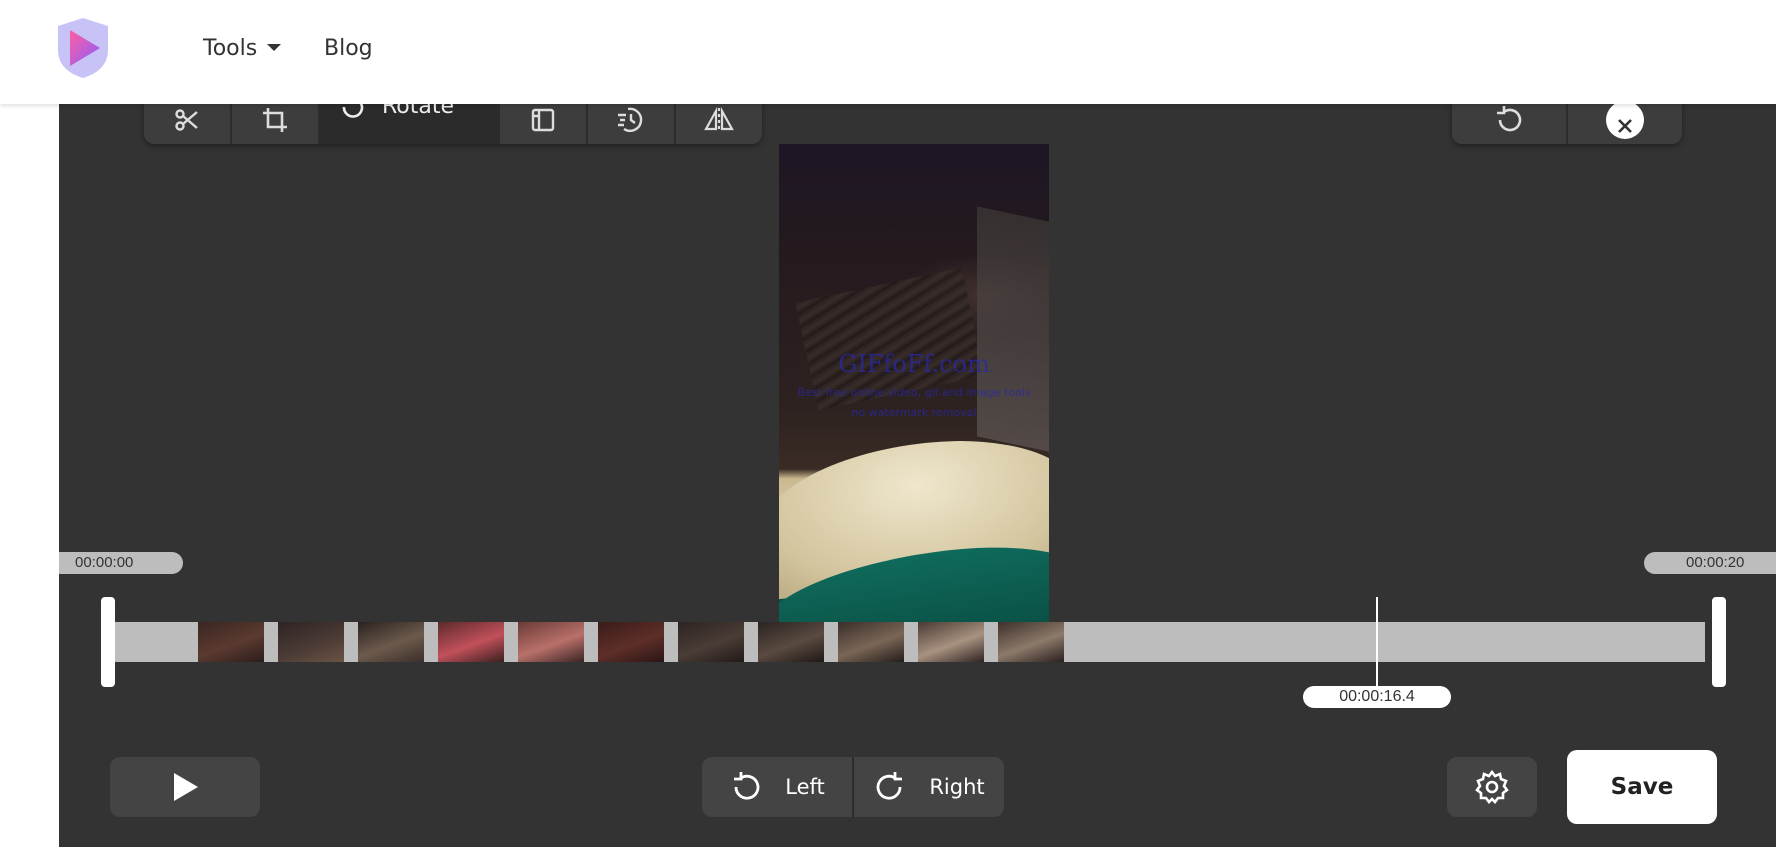 This screenshot has width=1776, height=847. I want to click on action-toolbar, so click(1567, 124).